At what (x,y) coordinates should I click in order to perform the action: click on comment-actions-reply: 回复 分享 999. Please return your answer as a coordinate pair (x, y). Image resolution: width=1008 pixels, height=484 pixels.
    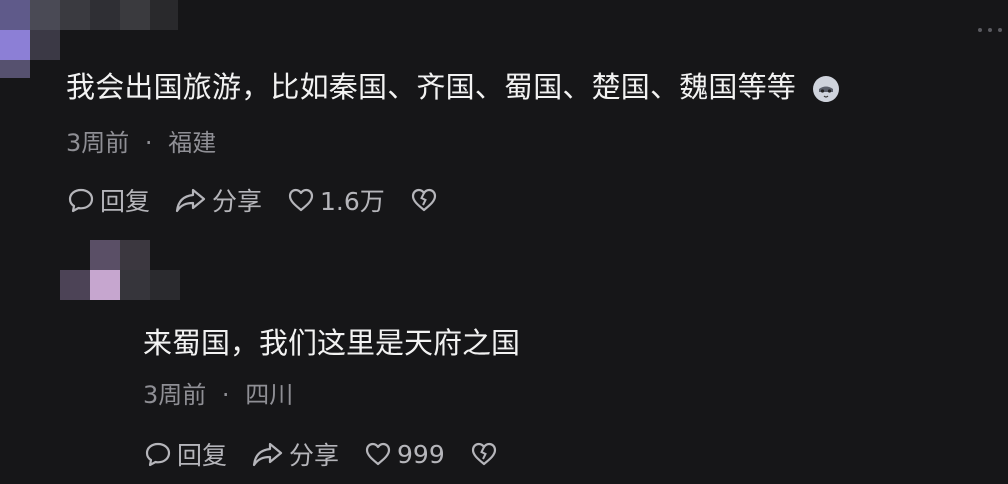
    Looking at the image, I should click on (333, 454).